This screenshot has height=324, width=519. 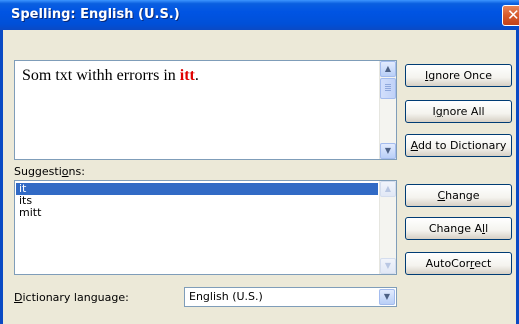 What do you see at coordinates (226, 296) in the screenshot?
I see `dictionary-language-value: English (U.S.)` at bounding box center [226, 296].